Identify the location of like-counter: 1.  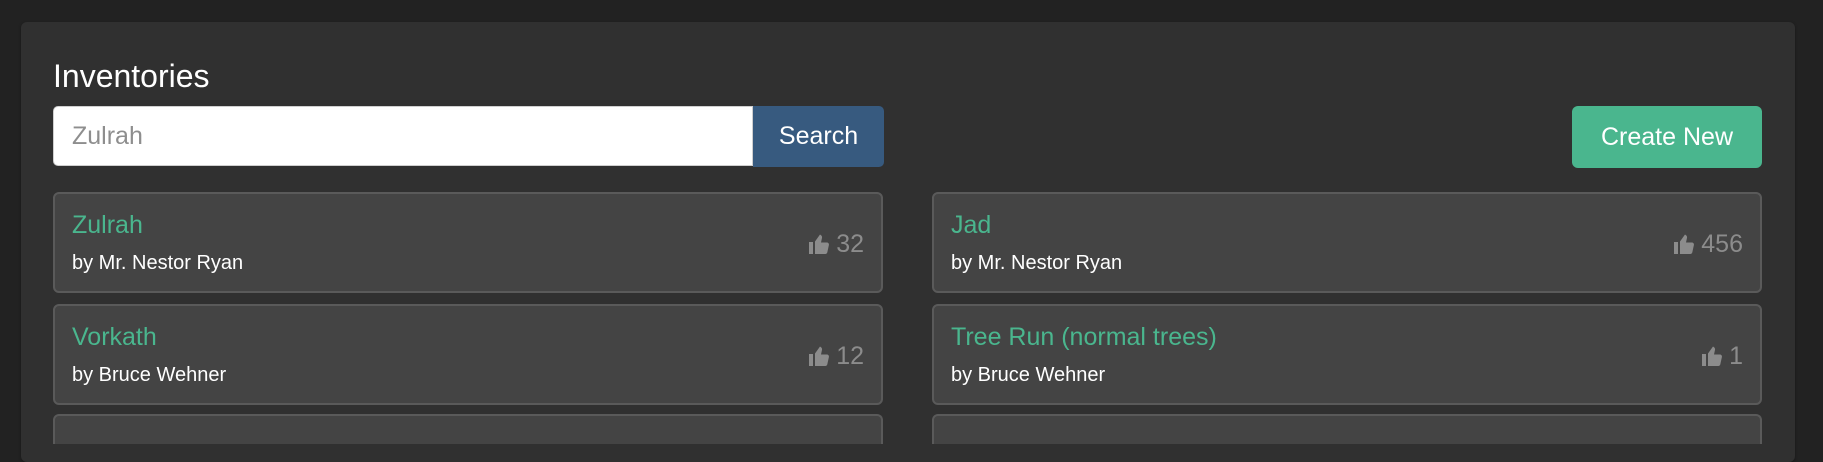
(1721, 356).